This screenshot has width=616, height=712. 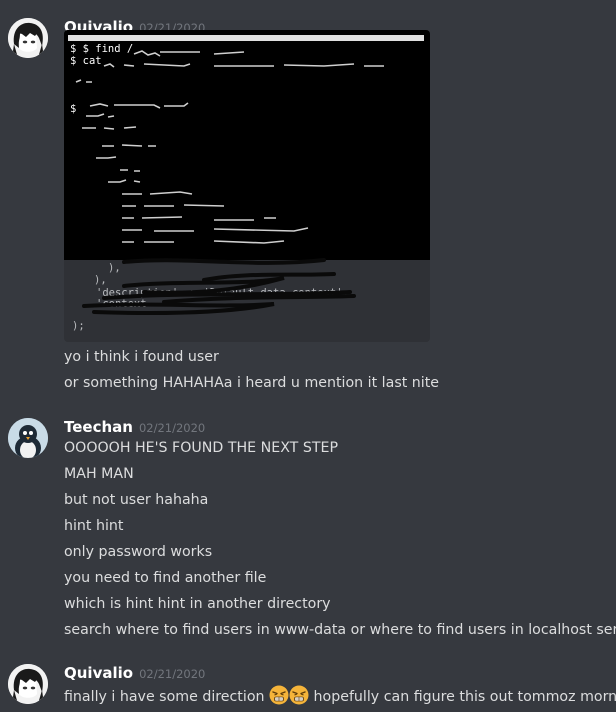 What do you see at coordinates (134, 673) in the screenshot?
I see `username: Quivalio 02/21/2020` at bounding box center [134, 673].